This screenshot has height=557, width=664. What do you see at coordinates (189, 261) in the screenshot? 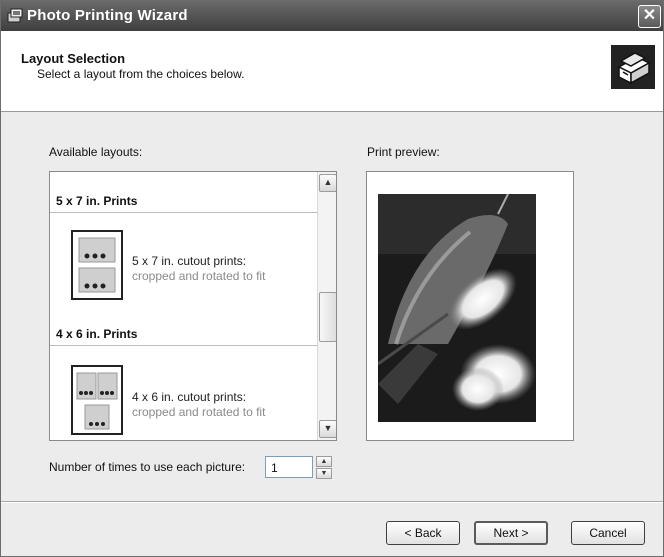
I see `layout-item-title: 5 x 7 in. cutout prints:` at bounding box center [189, 261].